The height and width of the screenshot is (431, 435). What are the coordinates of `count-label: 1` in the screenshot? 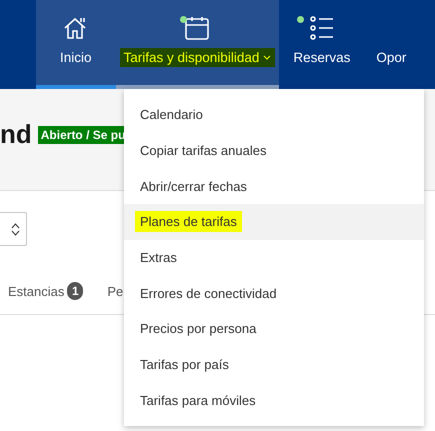 It's located at (75, 291).